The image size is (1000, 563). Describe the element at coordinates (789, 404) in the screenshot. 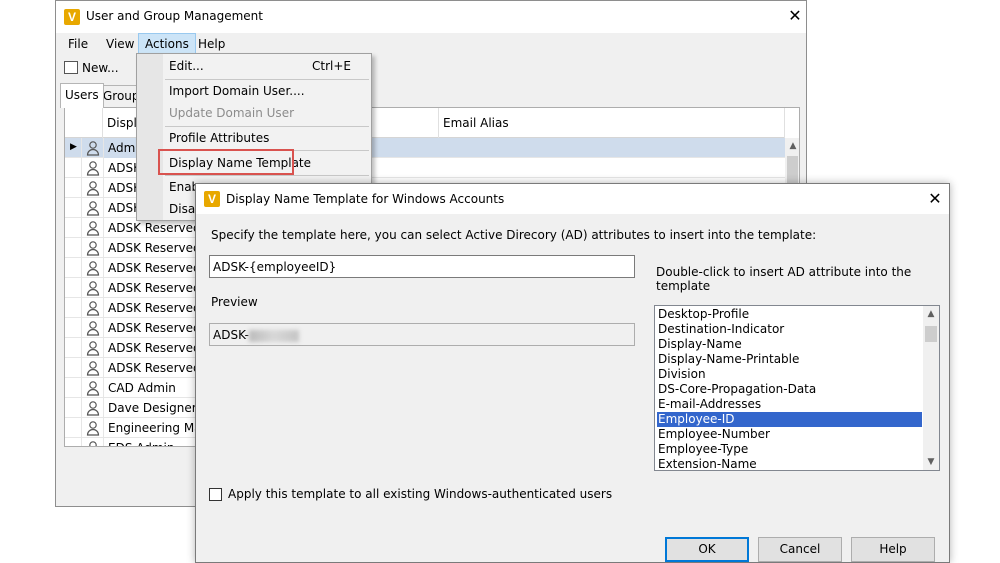

I see `attribute-item: E-mail-Addresses` at that location.